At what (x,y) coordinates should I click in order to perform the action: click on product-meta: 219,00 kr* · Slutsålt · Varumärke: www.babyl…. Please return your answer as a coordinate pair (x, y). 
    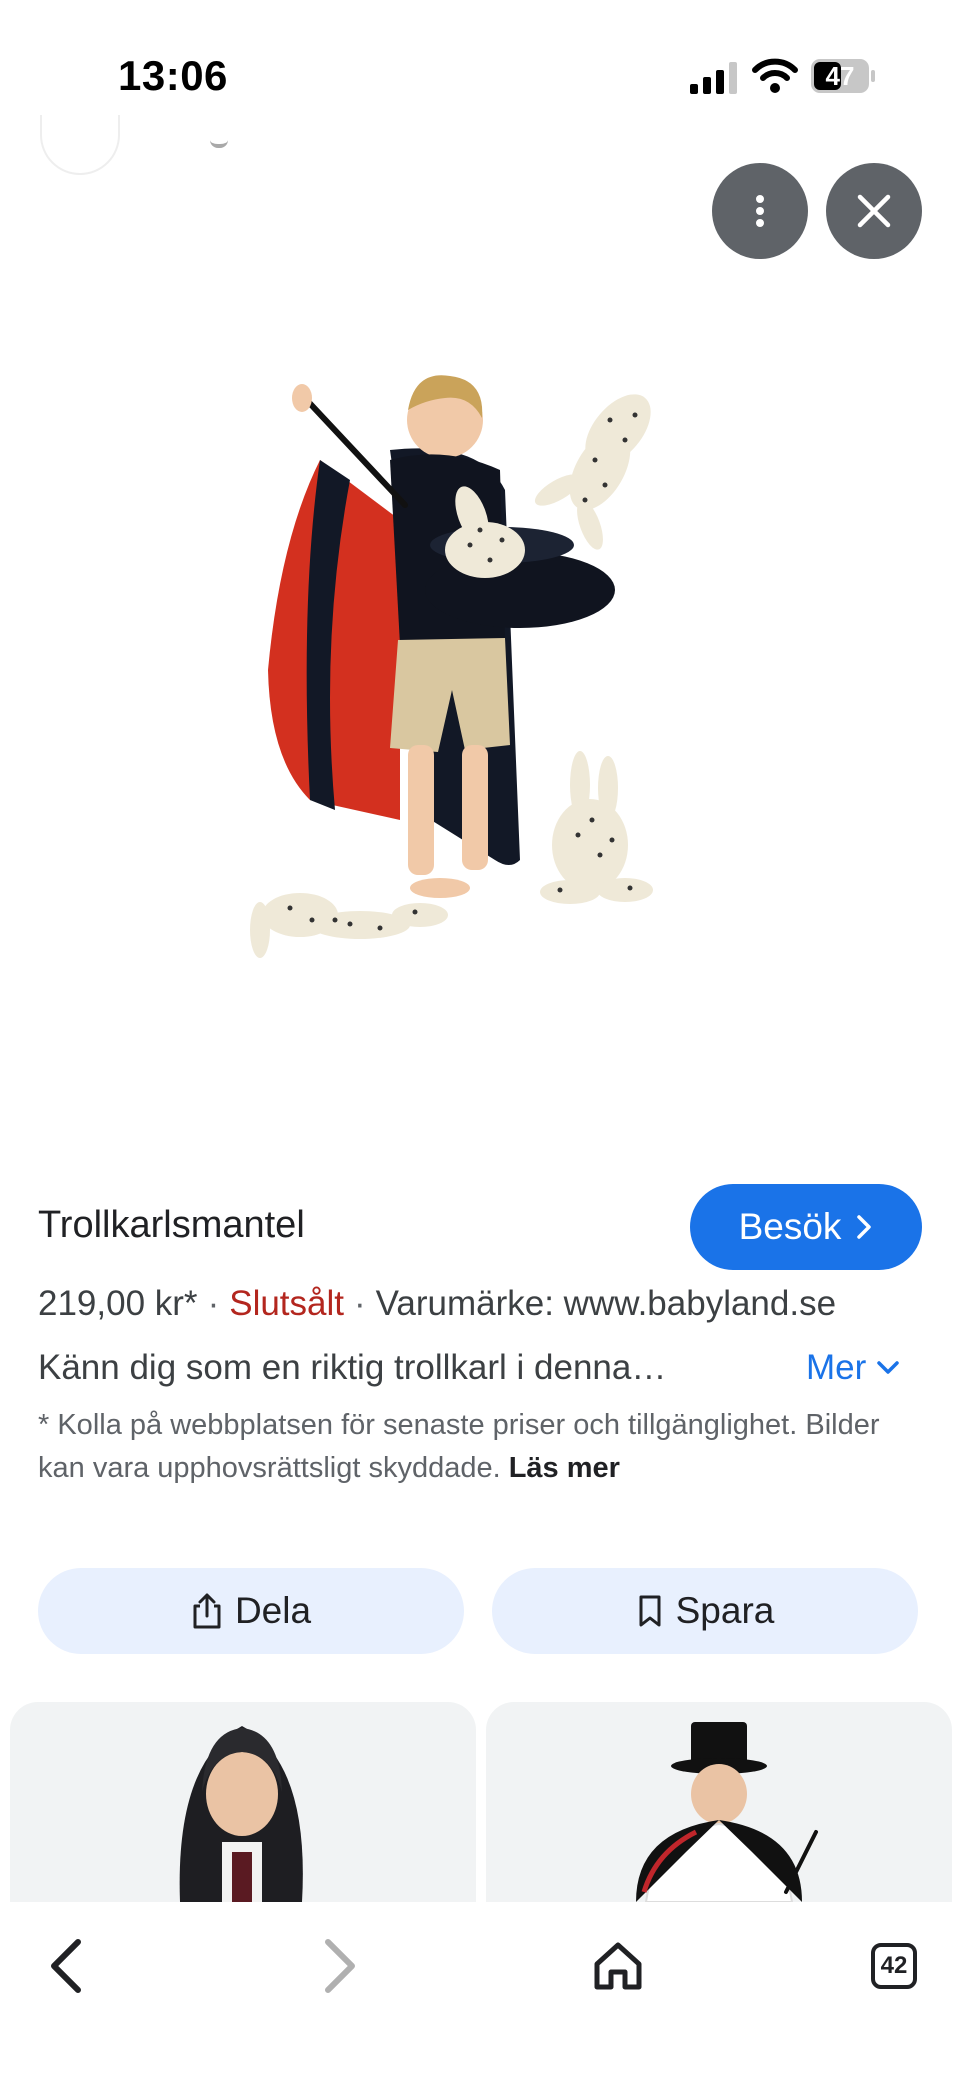
    Looking at the image, I should click on (437, 1304).